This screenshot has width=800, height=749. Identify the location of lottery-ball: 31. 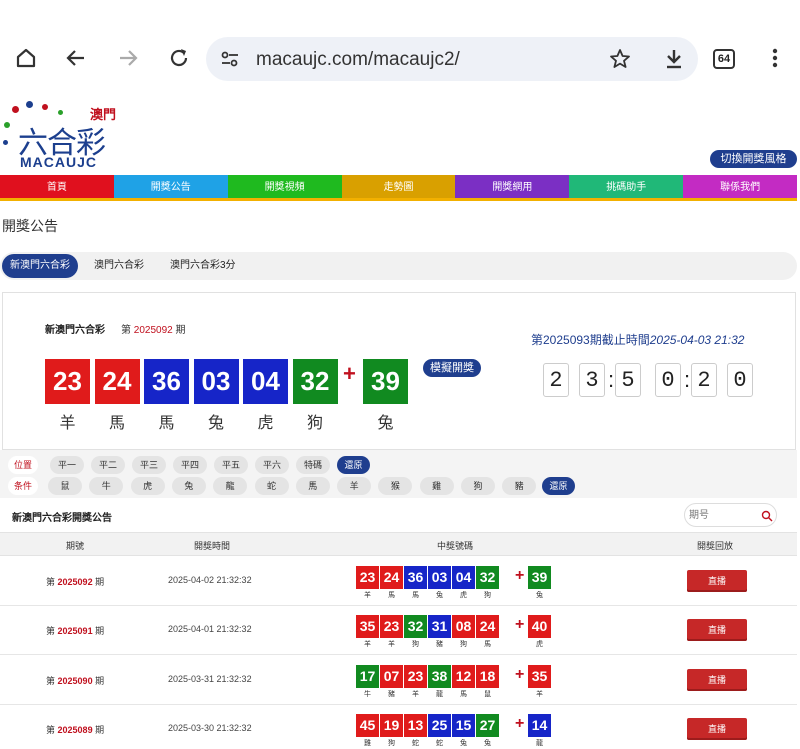
(439, 627).